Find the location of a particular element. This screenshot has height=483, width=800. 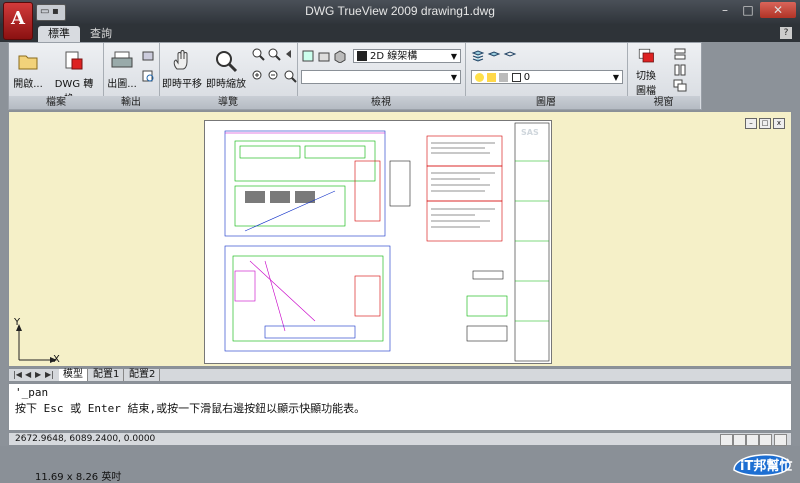

layer-dropdown: 0 ▼ is located at coordinates (547, 77).